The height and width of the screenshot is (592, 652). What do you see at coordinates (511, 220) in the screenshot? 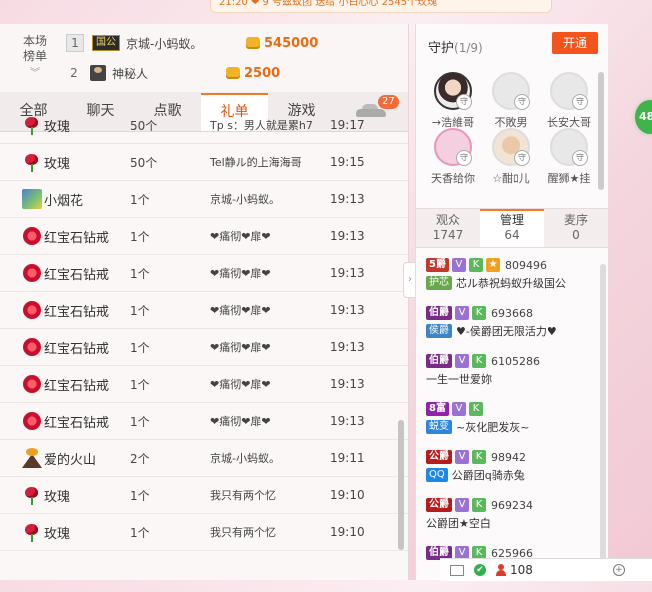
I see `tab-managers-label: 管理` at bounding box center [511, 220].